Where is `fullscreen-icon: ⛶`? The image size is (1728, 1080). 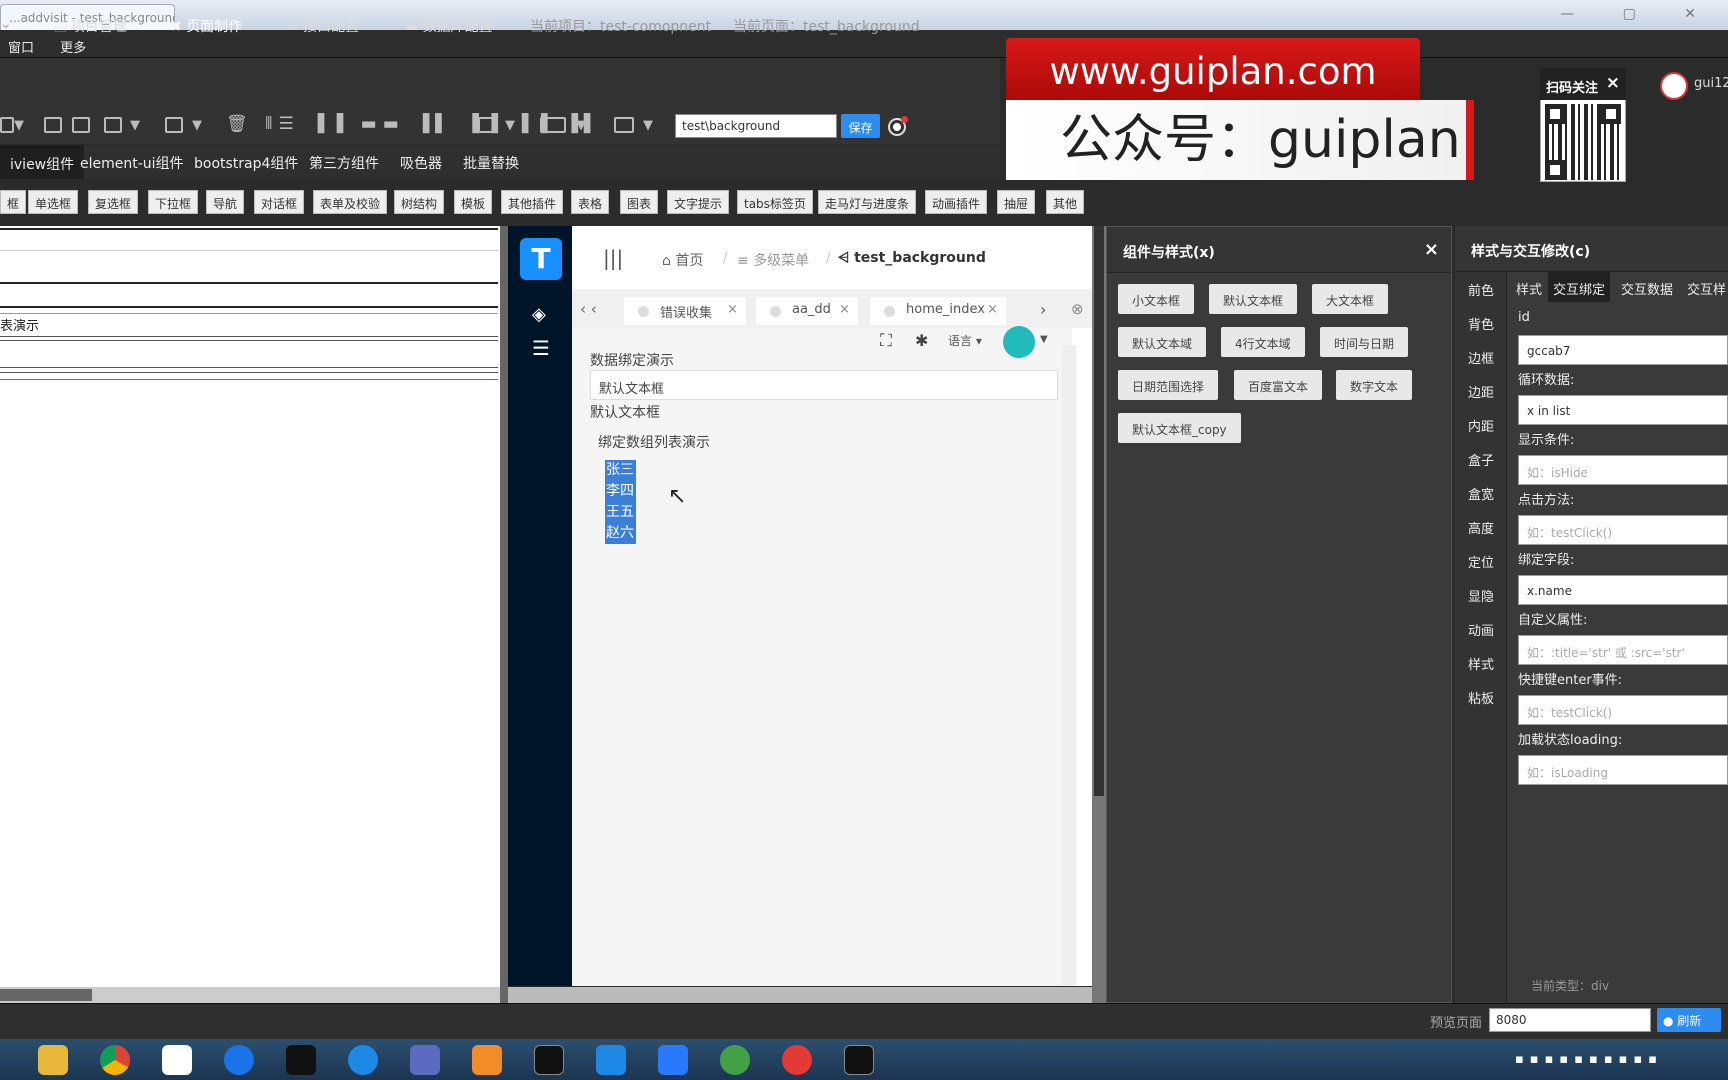 fullscreen-icon: ⛶ is located at coordinates (886, 341).